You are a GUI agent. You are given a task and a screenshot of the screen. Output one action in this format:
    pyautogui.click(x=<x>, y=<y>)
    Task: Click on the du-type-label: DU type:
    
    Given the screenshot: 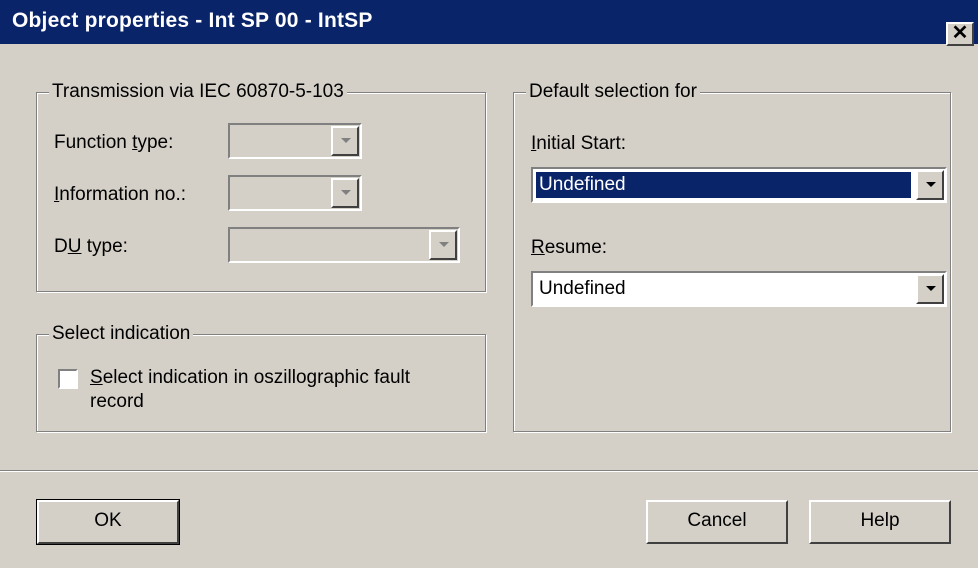 What is the action you would take?
    pyautogui.click(x=91, y=246)
    